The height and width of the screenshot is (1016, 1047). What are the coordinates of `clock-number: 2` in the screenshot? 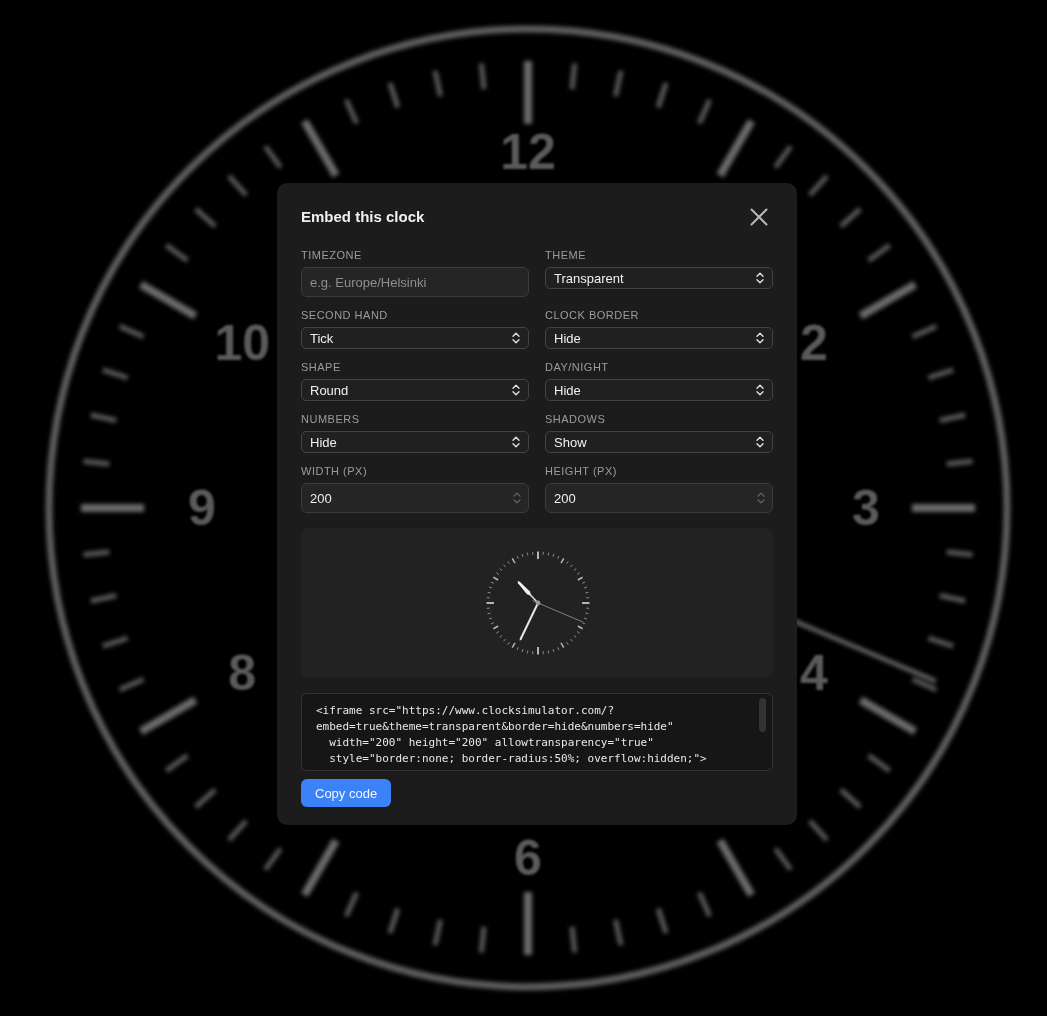 It's located at (813, 343).